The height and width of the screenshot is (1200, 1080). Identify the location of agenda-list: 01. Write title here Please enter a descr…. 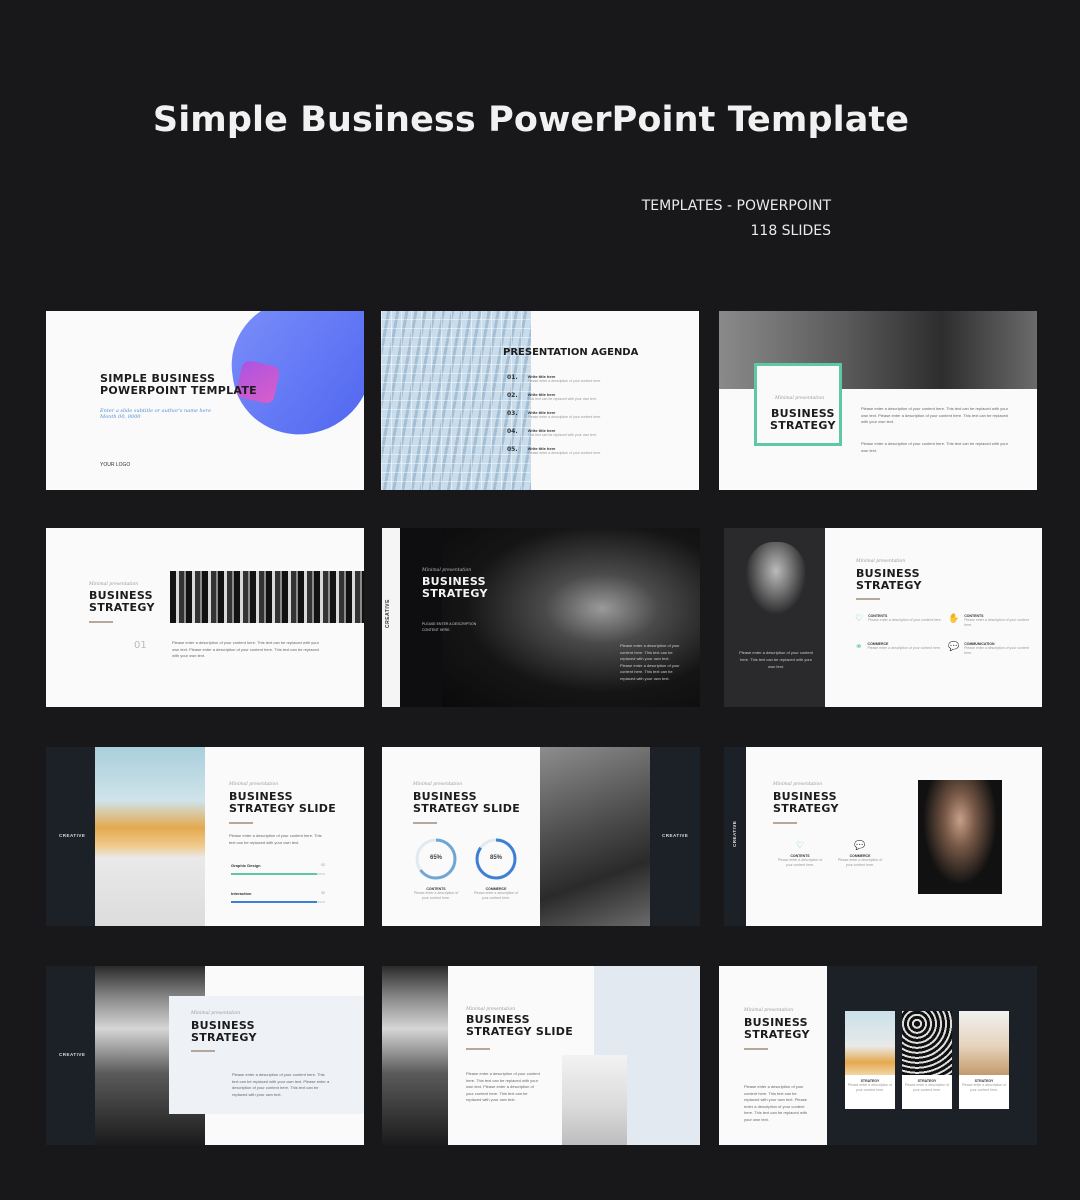
(597, 419).